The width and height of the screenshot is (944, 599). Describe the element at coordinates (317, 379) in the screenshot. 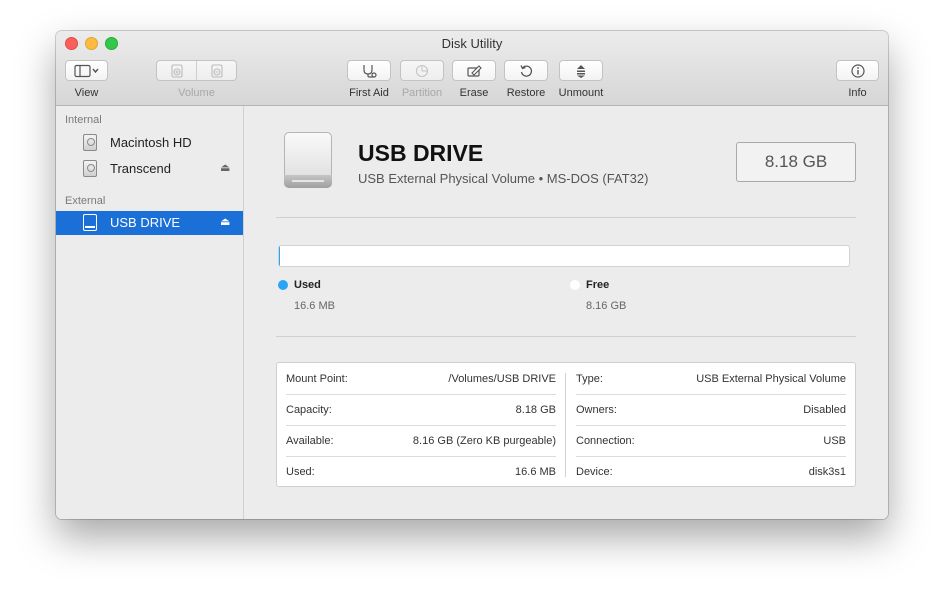

I see `info-key: Mount Point:` at that location.